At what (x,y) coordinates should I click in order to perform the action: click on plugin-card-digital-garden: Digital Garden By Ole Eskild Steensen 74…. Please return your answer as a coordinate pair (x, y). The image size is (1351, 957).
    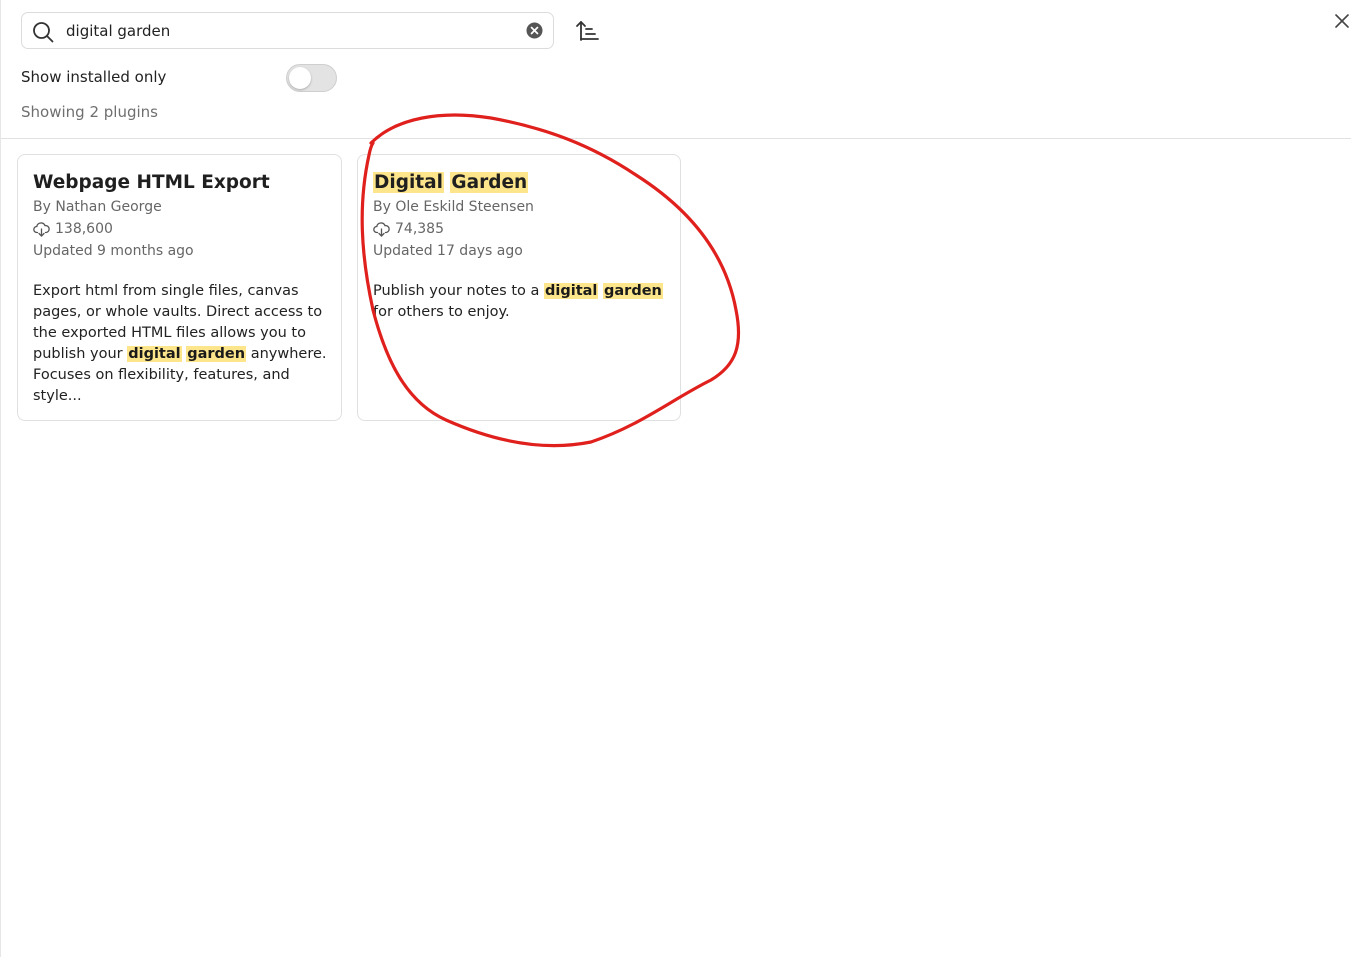
    Looking at the image, I should click on (519, 287).